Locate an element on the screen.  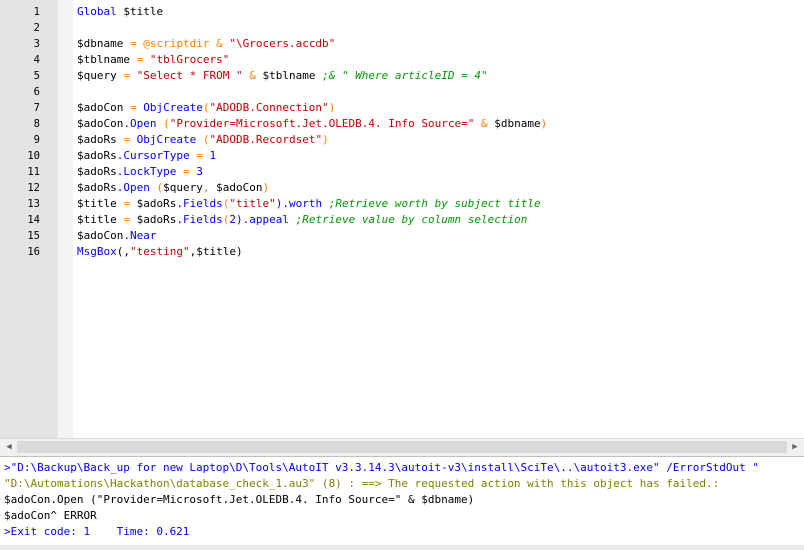
scroll-right-icon: ▶ is located at coordinates (795, 447).